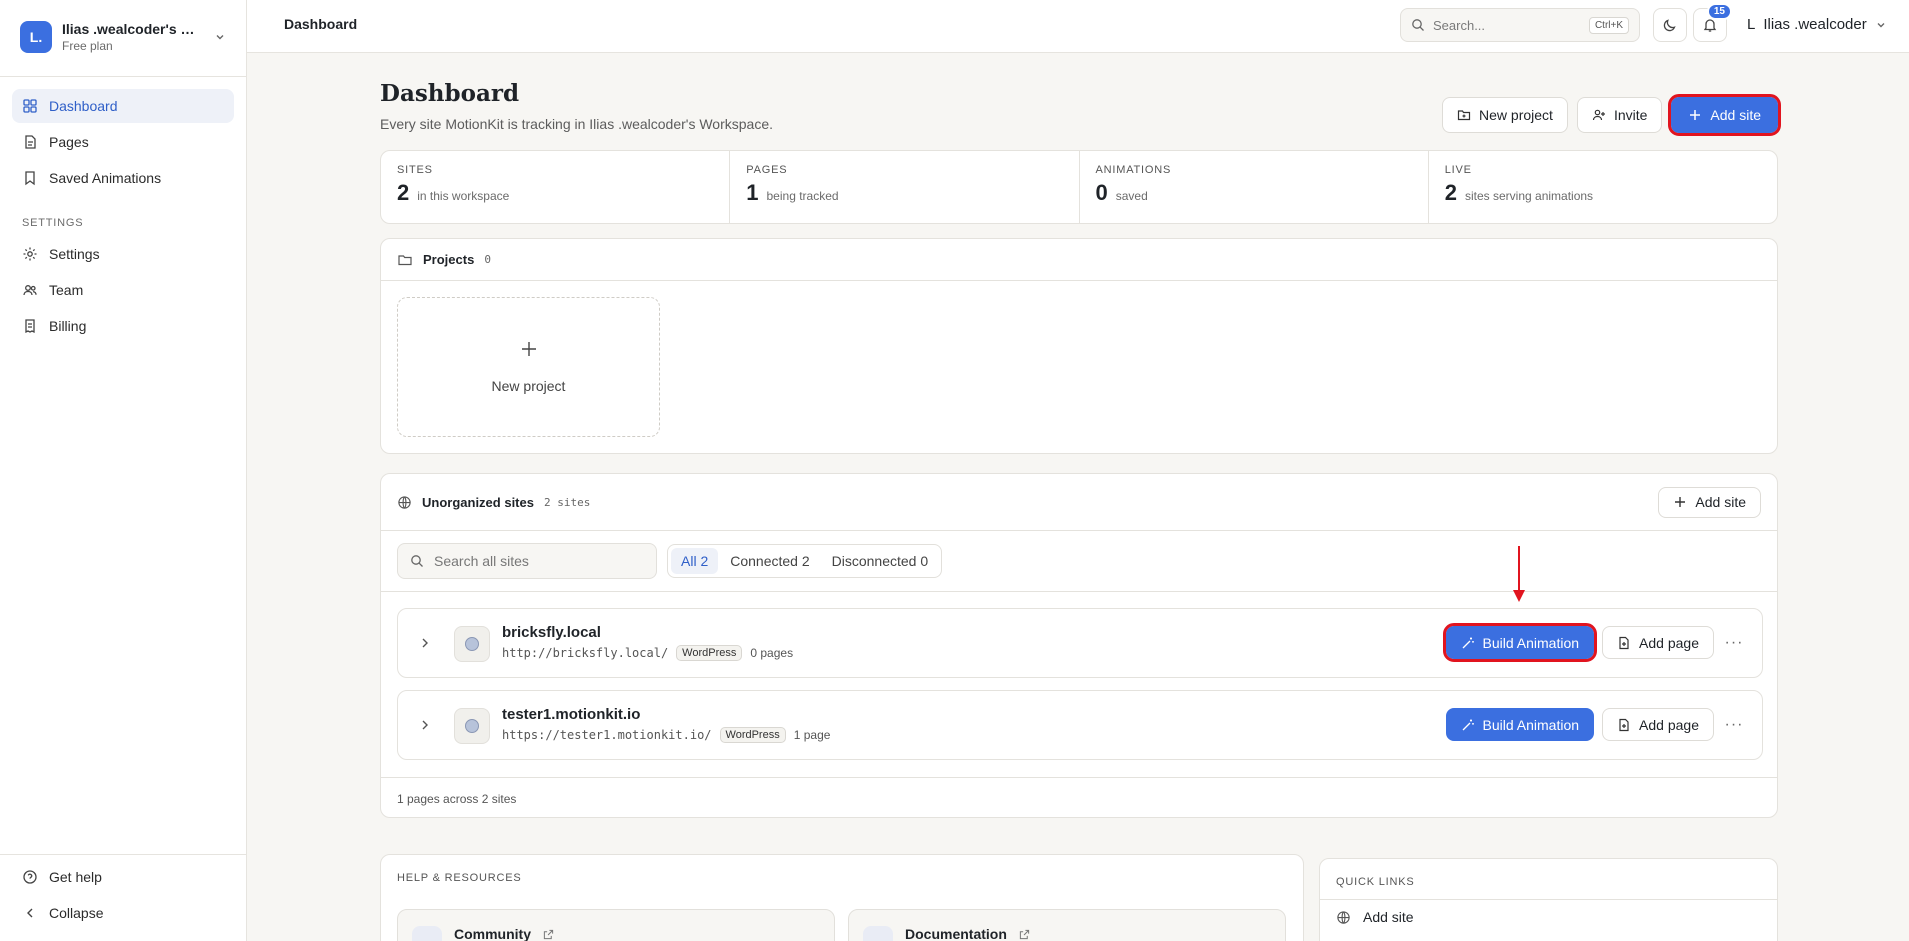 The width and height of the screenshot is (1909, 941). Describe the element at coordinates (571, 714) in the screenshot. I see `site-name: tester1.motionkit.io` at that location.